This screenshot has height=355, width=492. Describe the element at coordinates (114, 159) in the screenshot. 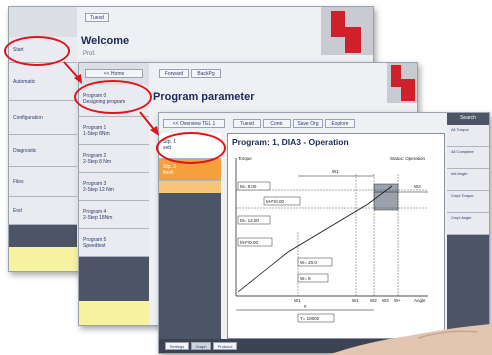

I see `list-item-program-2: Program 2 2-Step 8 Nm` at that location.